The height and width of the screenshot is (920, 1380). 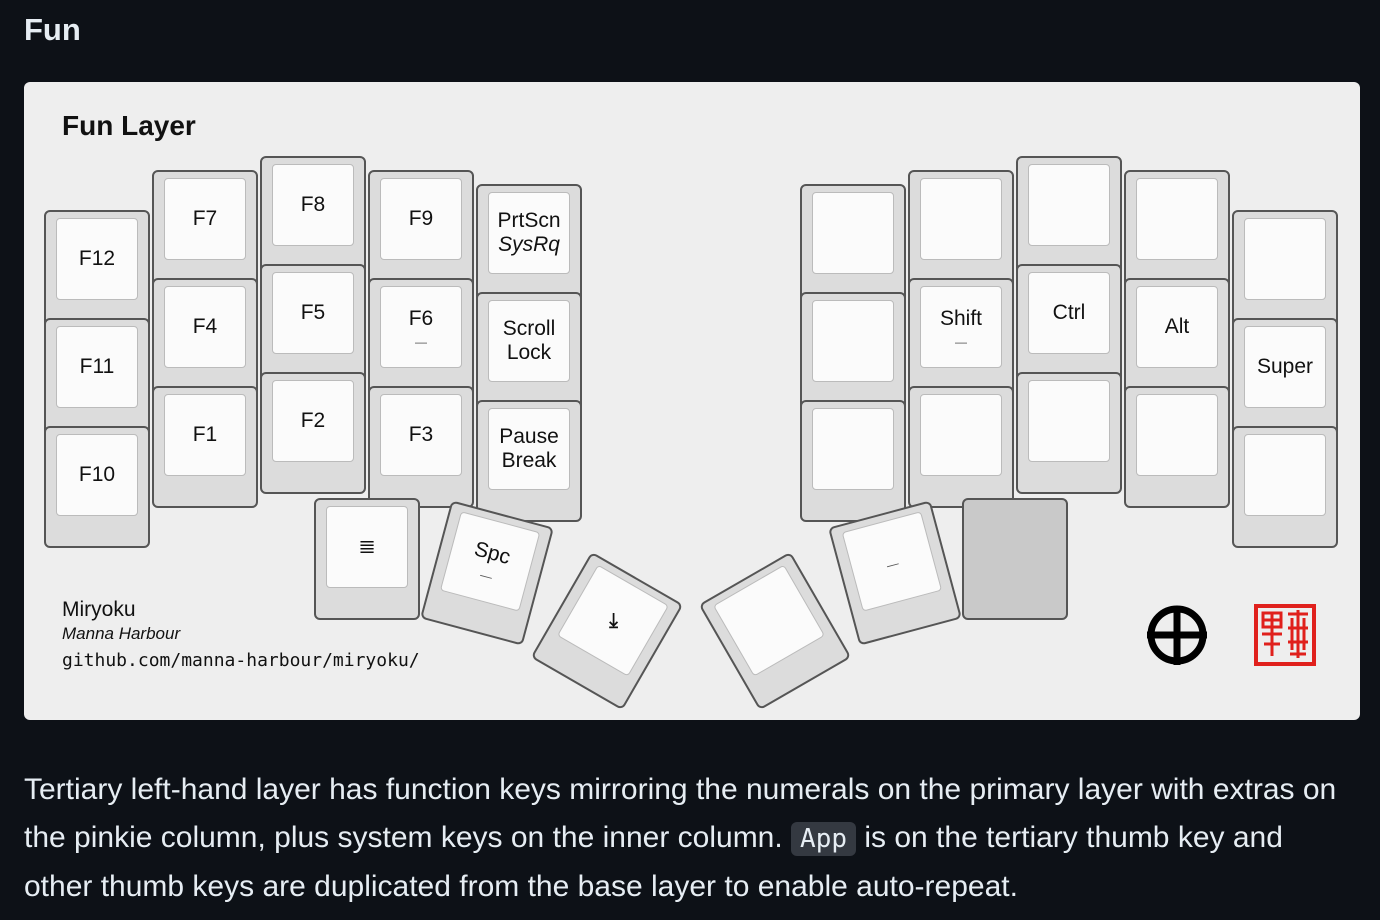 What do you see at coordinates (97, 487) in the screenshot?
I see `key-f10: F10` at bounding box center [97, 487].